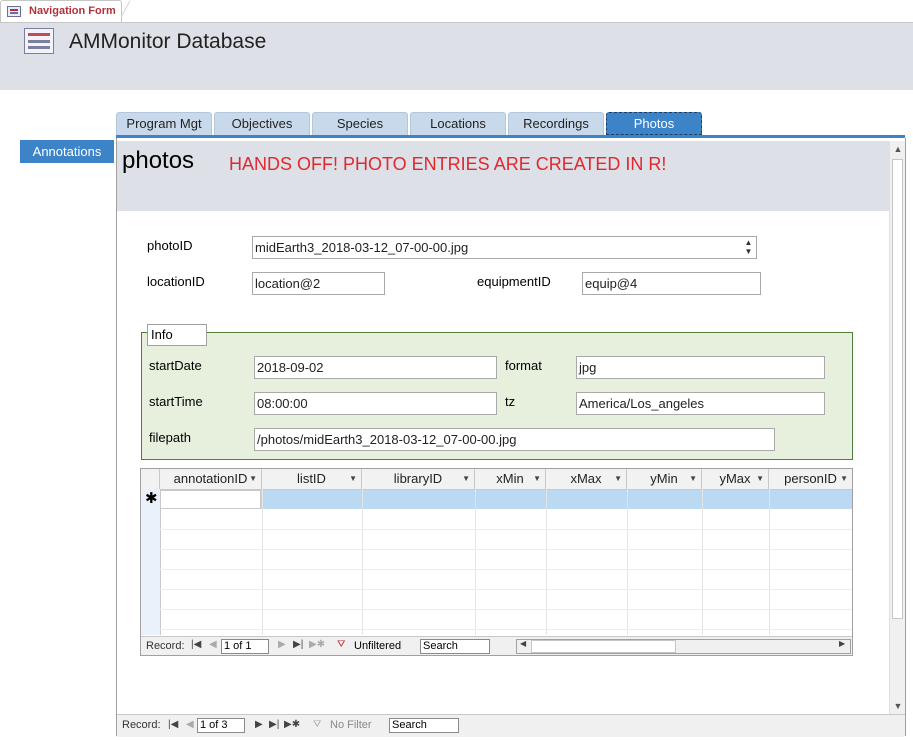 This screenshot has height=740, width=913. I want to click on navigation-form-tab: Navigation Form, so click(61, 11).